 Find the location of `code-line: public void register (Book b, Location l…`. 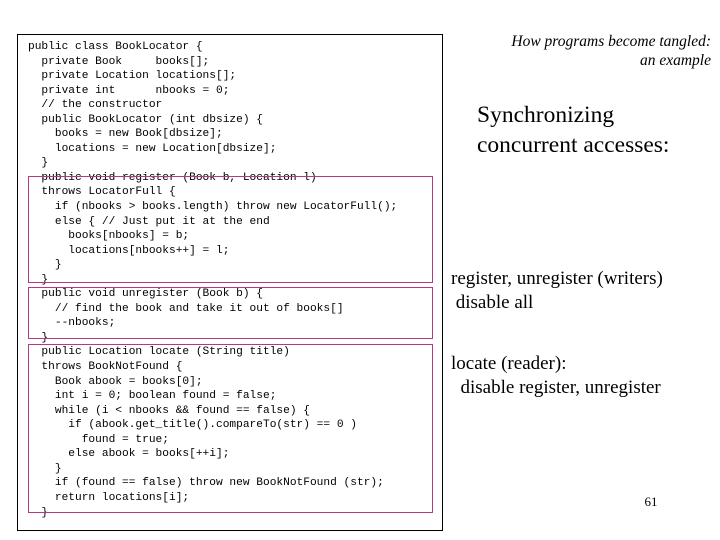

code-line: public void register (Book b, Location l… is located at coordinates (172, 177).